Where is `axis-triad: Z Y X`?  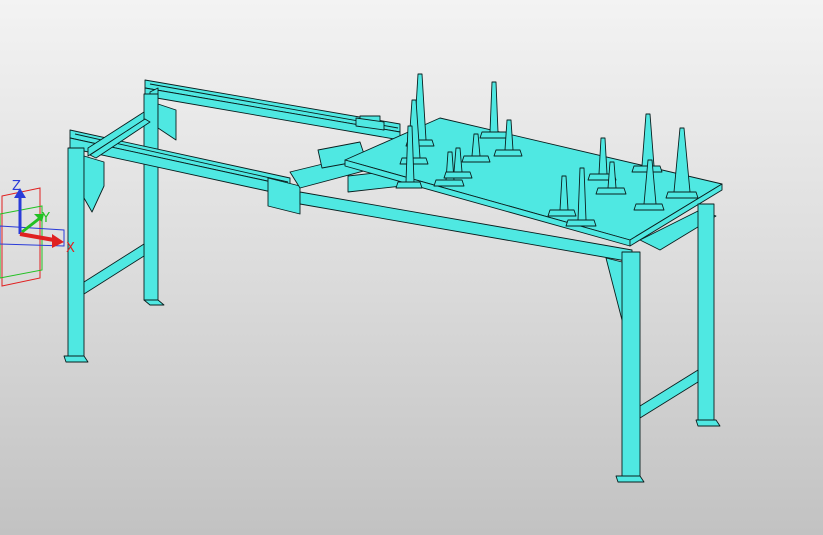 axis-triad: Z Y X is located at coordinates (37, 233).